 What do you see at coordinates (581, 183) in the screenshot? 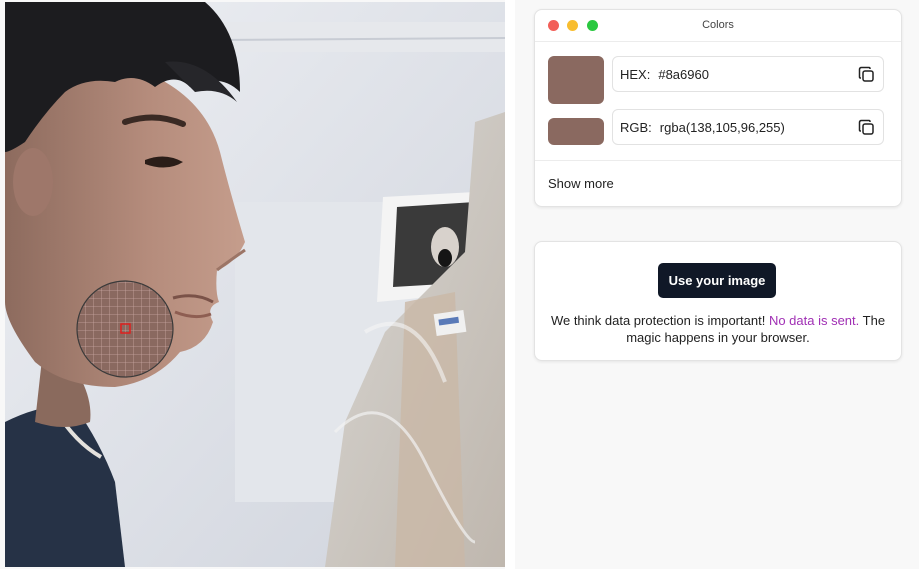
I see `show-more-link: Show more` at bounding box center [581, 183].